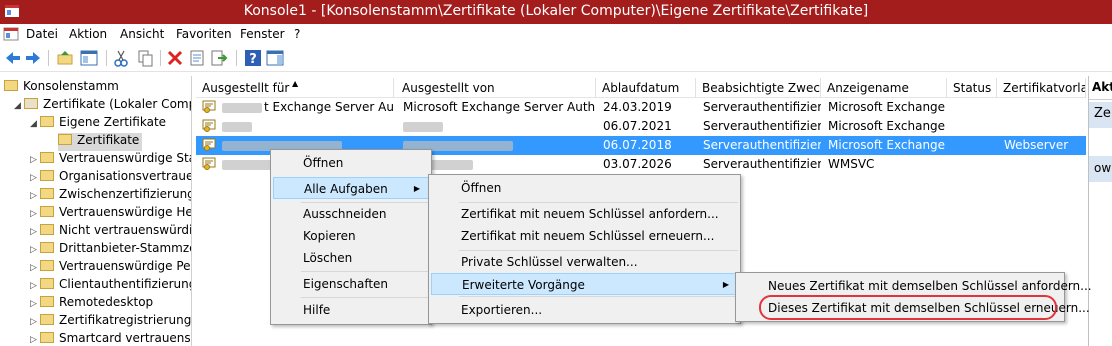  I want to click on col-friendly-name: Anzeigename, so click(884, 88).